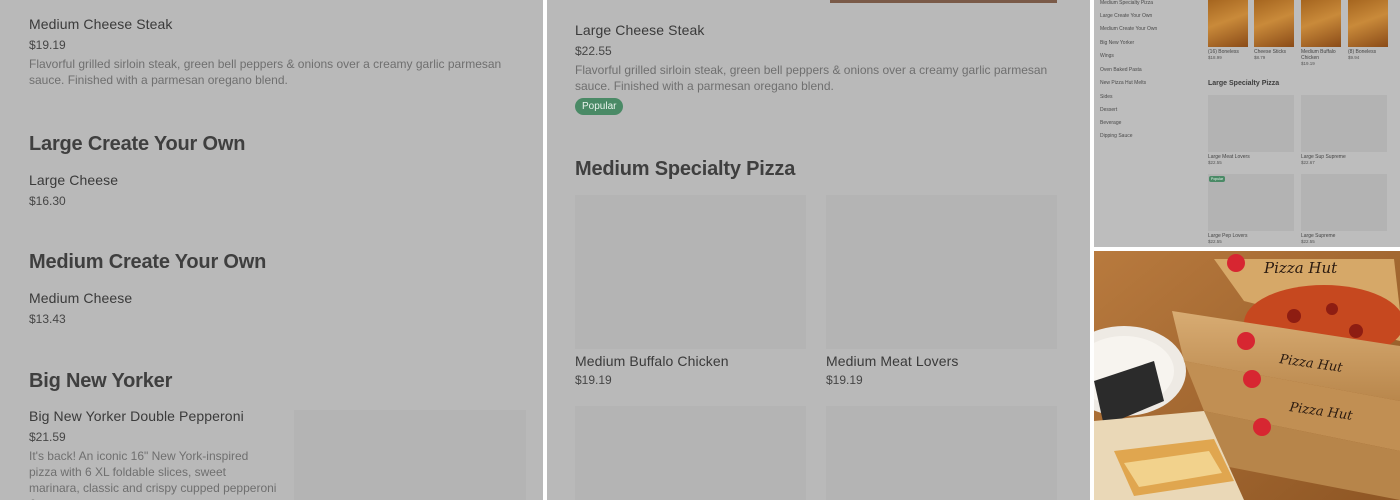 The height and width of the screenshot is (500, 1400). What do you see at coordinates (101, 381) in the screenshot?
I see `section-title-big-new-yorker: Big New Yorker` at bounding box center [101, 381].